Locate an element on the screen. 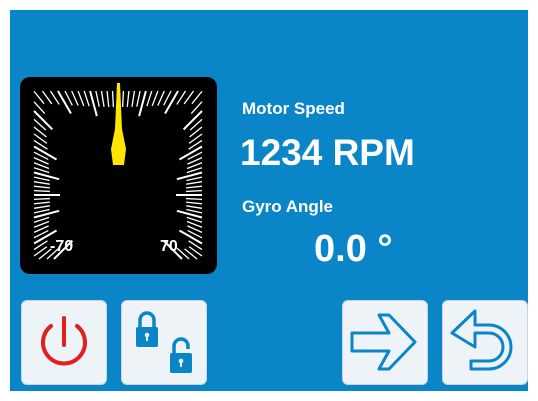  power-button is located at coordinates (64, 342).